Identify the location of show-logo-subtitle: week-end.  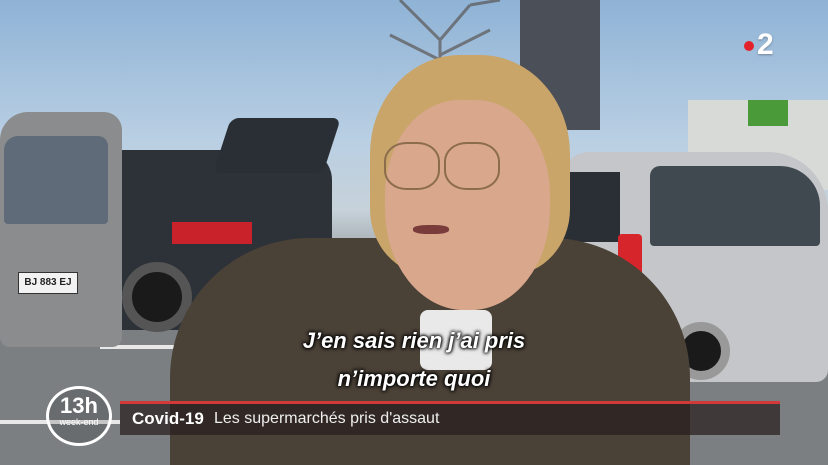
(79, 422).